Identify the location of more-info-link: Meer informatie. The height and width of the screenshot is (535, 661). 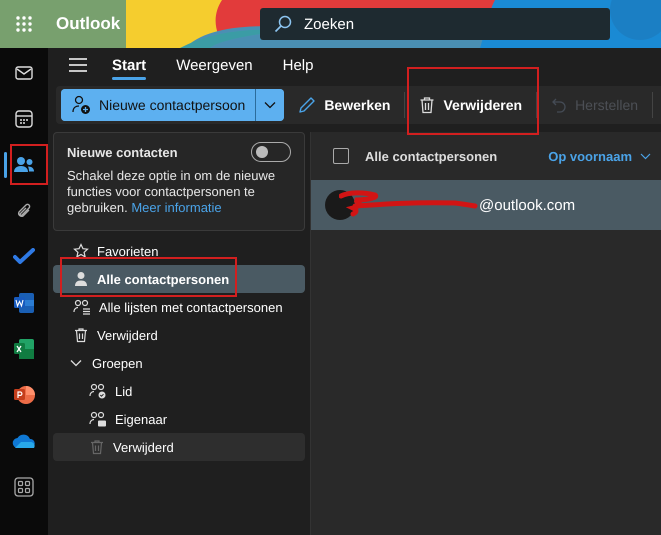
(176, 207).